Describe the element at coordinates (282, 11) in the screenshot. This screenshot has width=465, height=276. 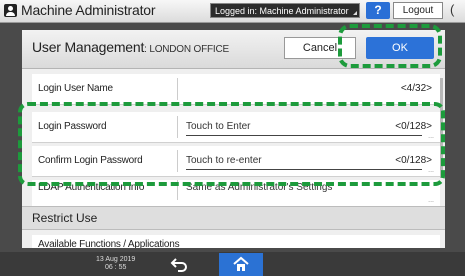
I see `logged-in-text: Logged in: Machine Administrator` at that location.